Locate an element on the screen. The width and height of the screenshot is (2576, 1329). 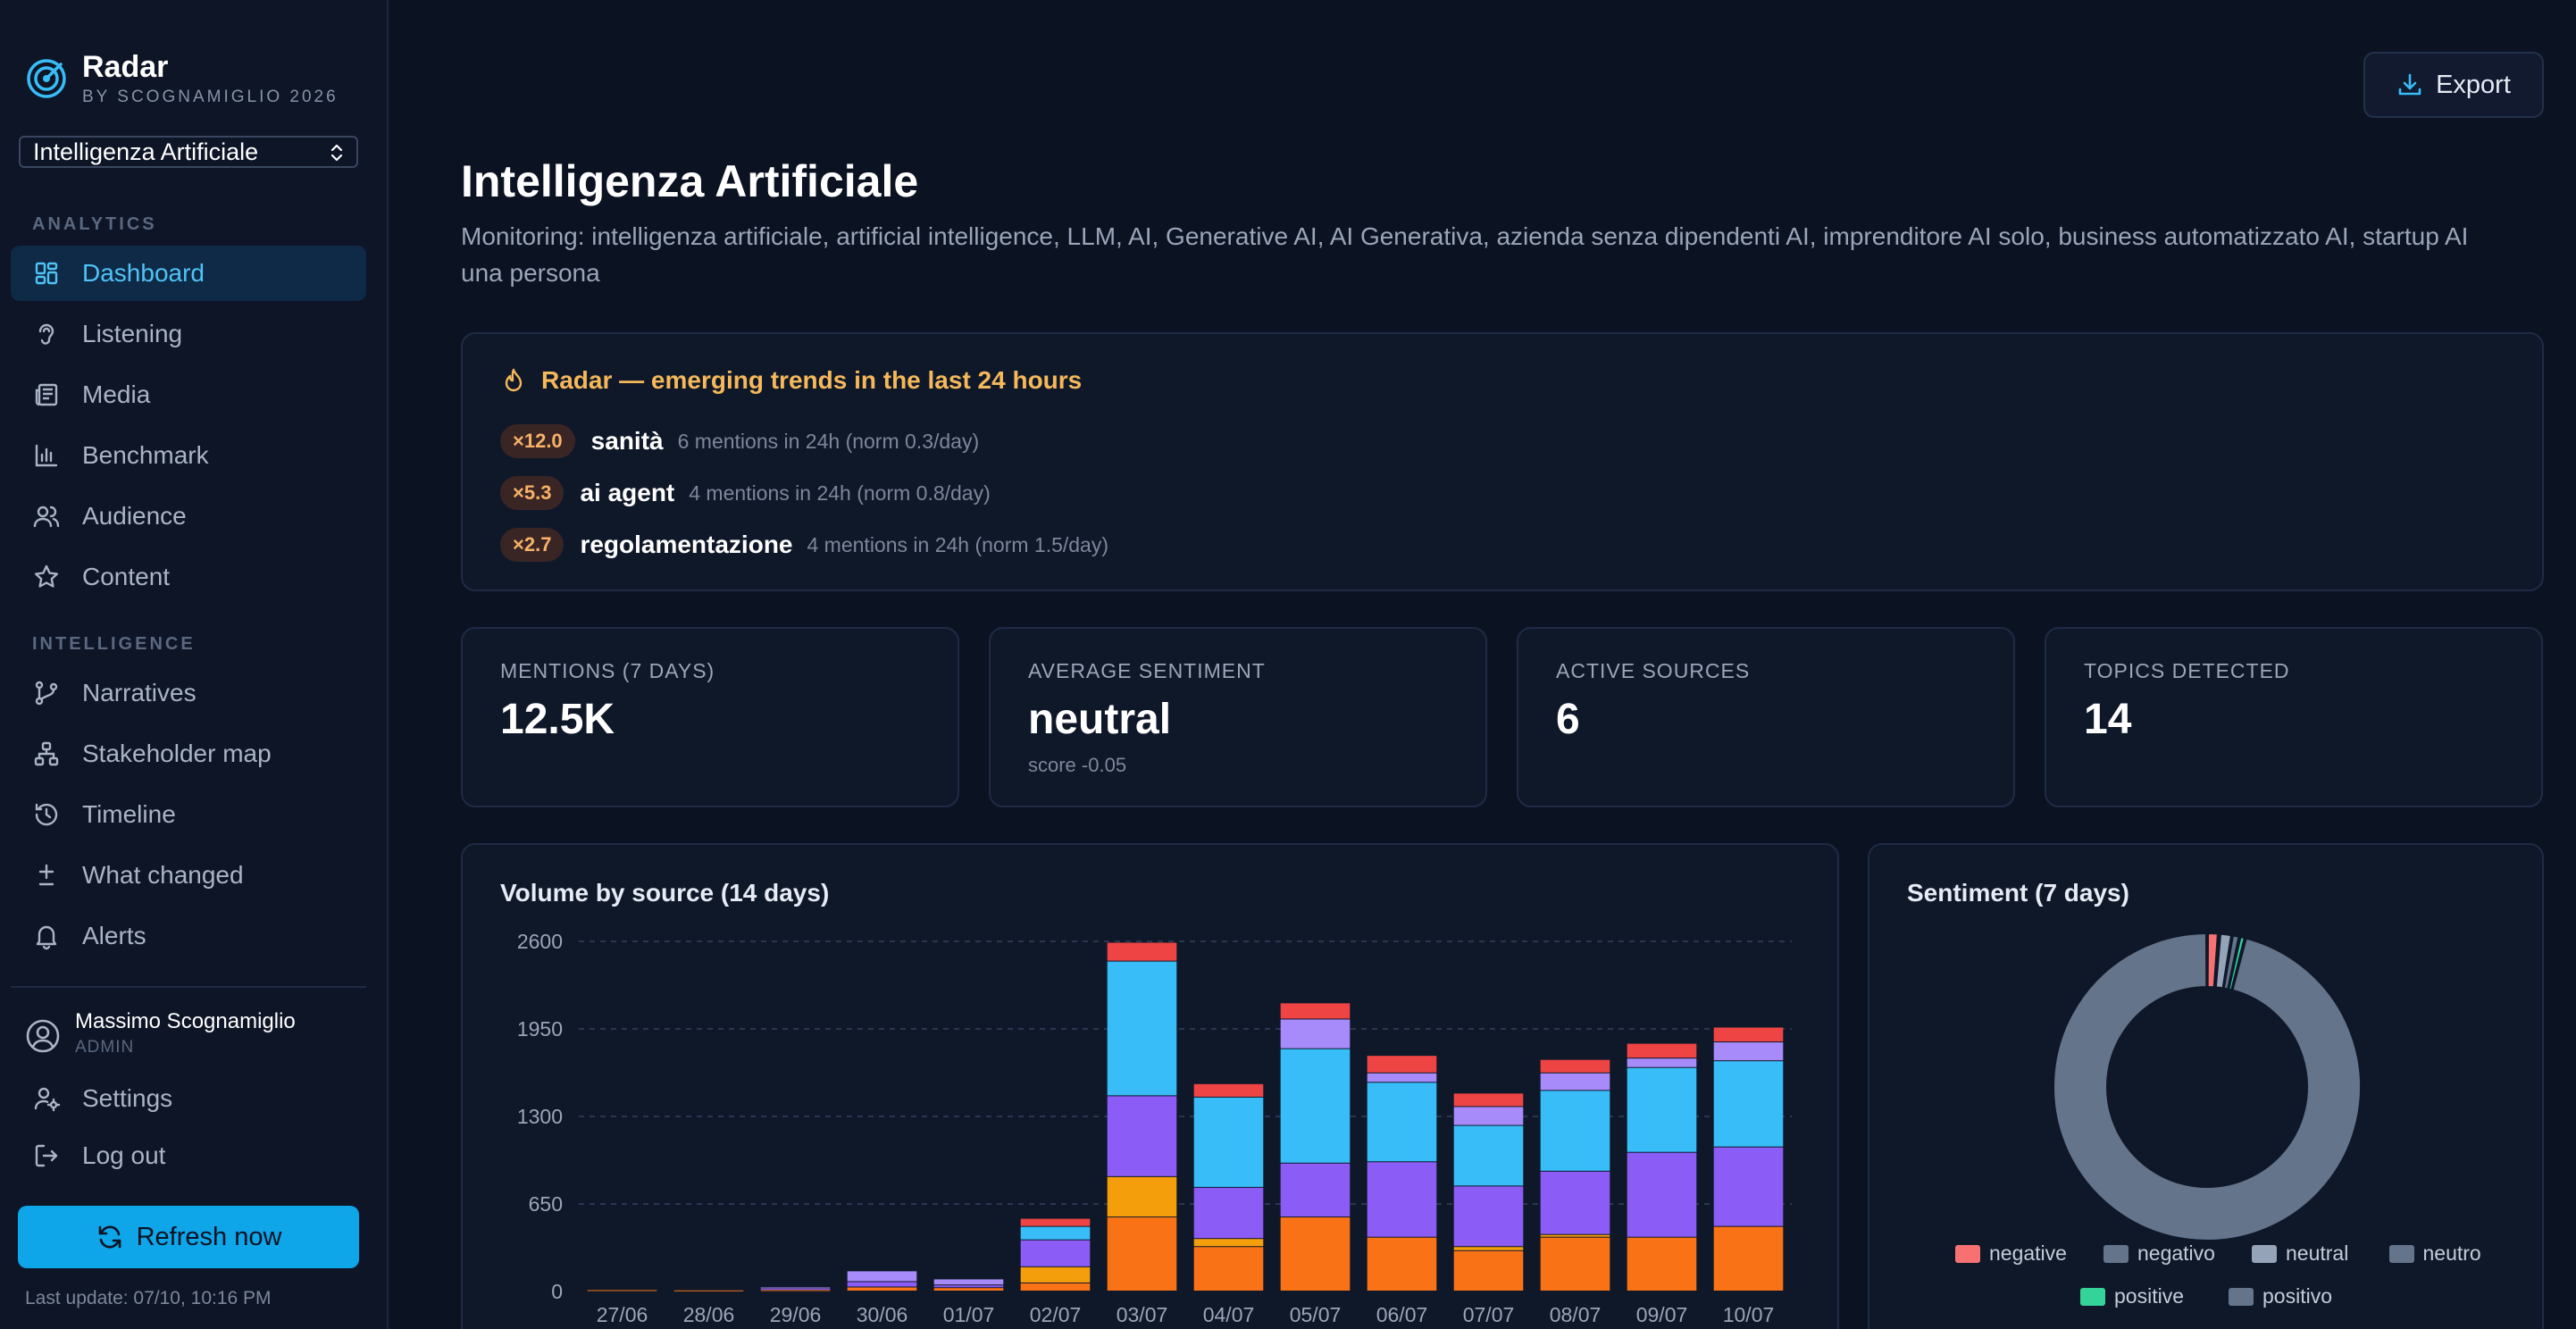
brand: Radar BY SCOGNAMIGLIO 2026 is located at coordinates (182, 79).